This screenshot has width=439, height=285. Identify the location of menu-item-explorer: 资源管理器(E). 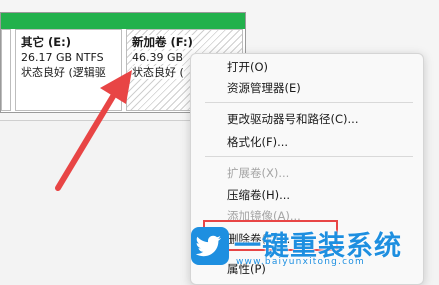
(264, 88).